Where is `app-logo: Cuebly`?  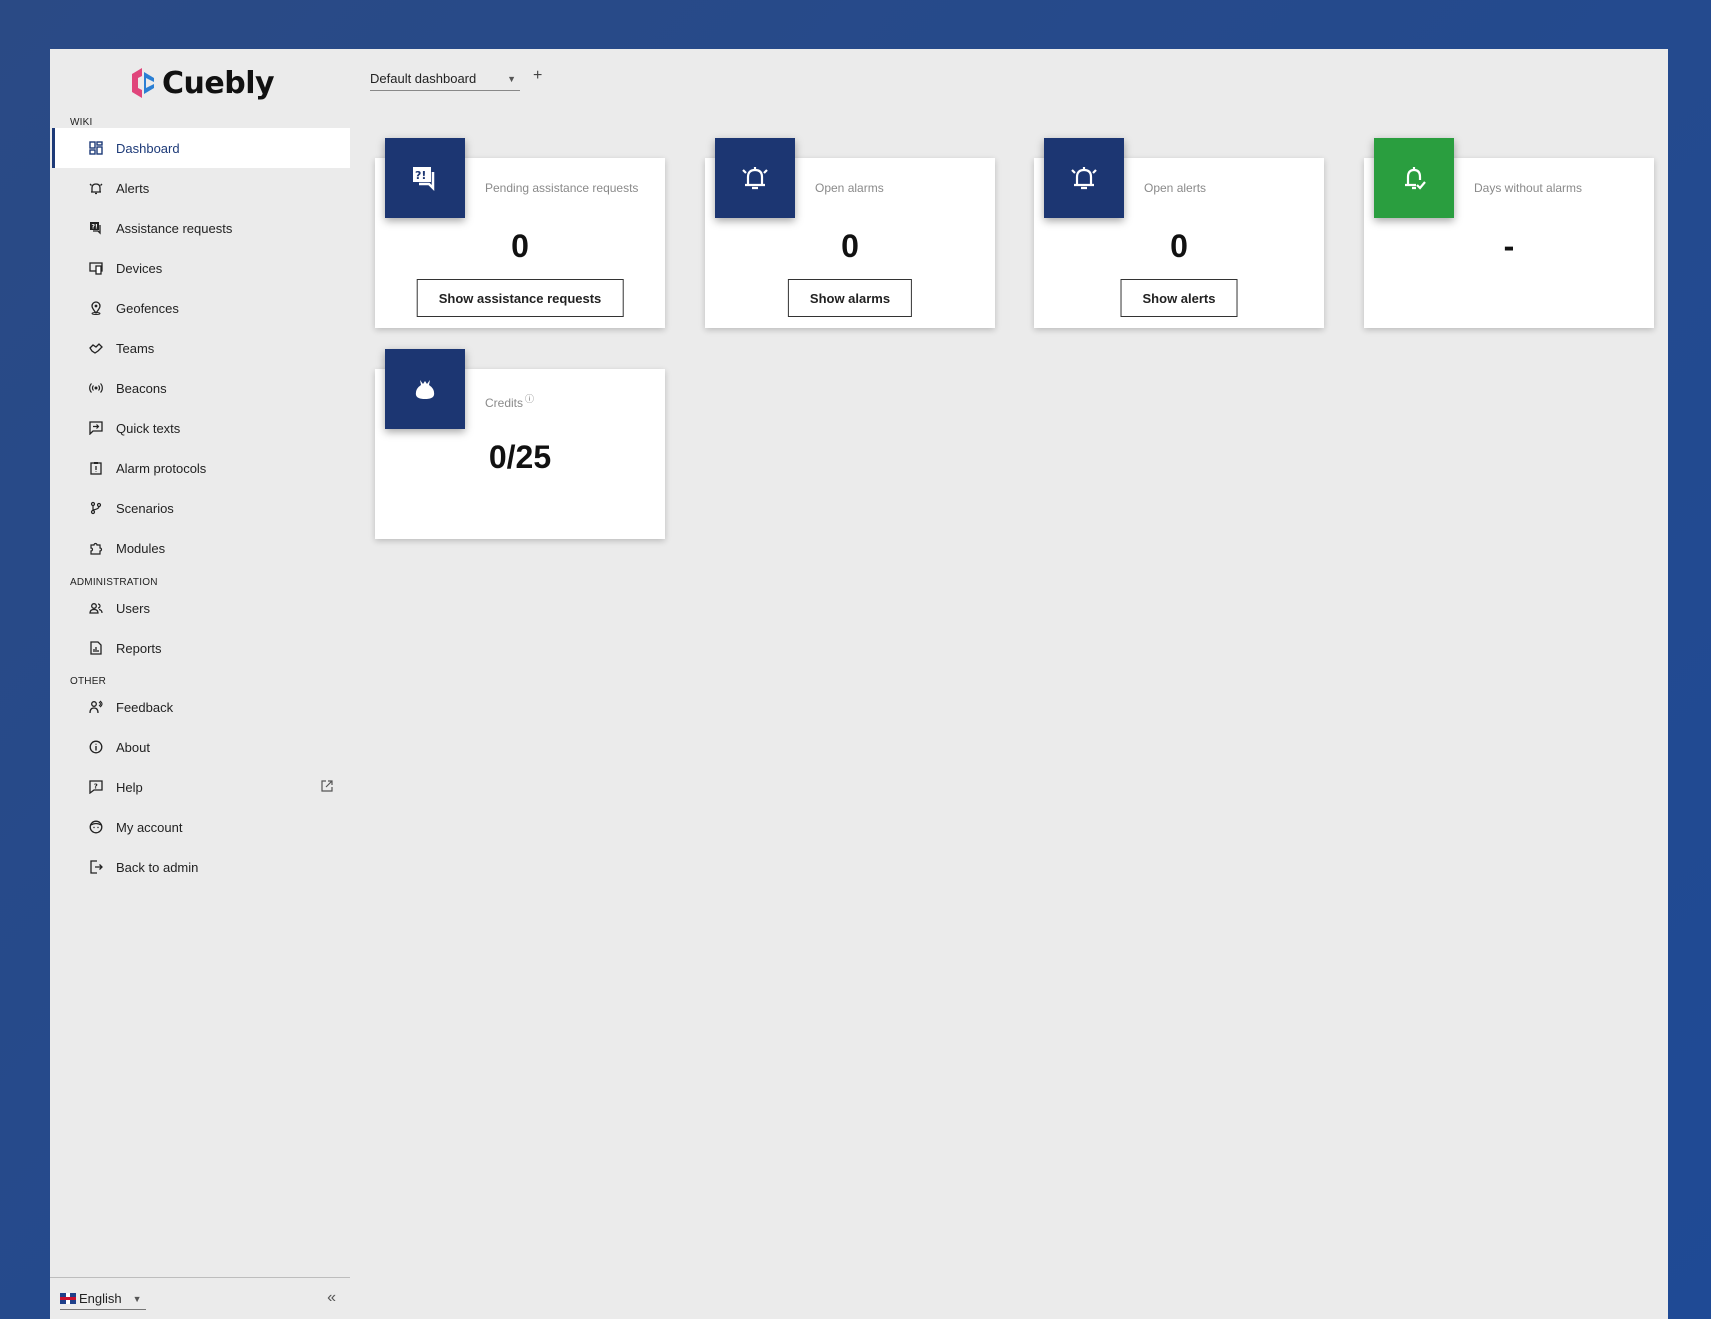 app-logo: Cuebly is located at coordinates (201, 83).